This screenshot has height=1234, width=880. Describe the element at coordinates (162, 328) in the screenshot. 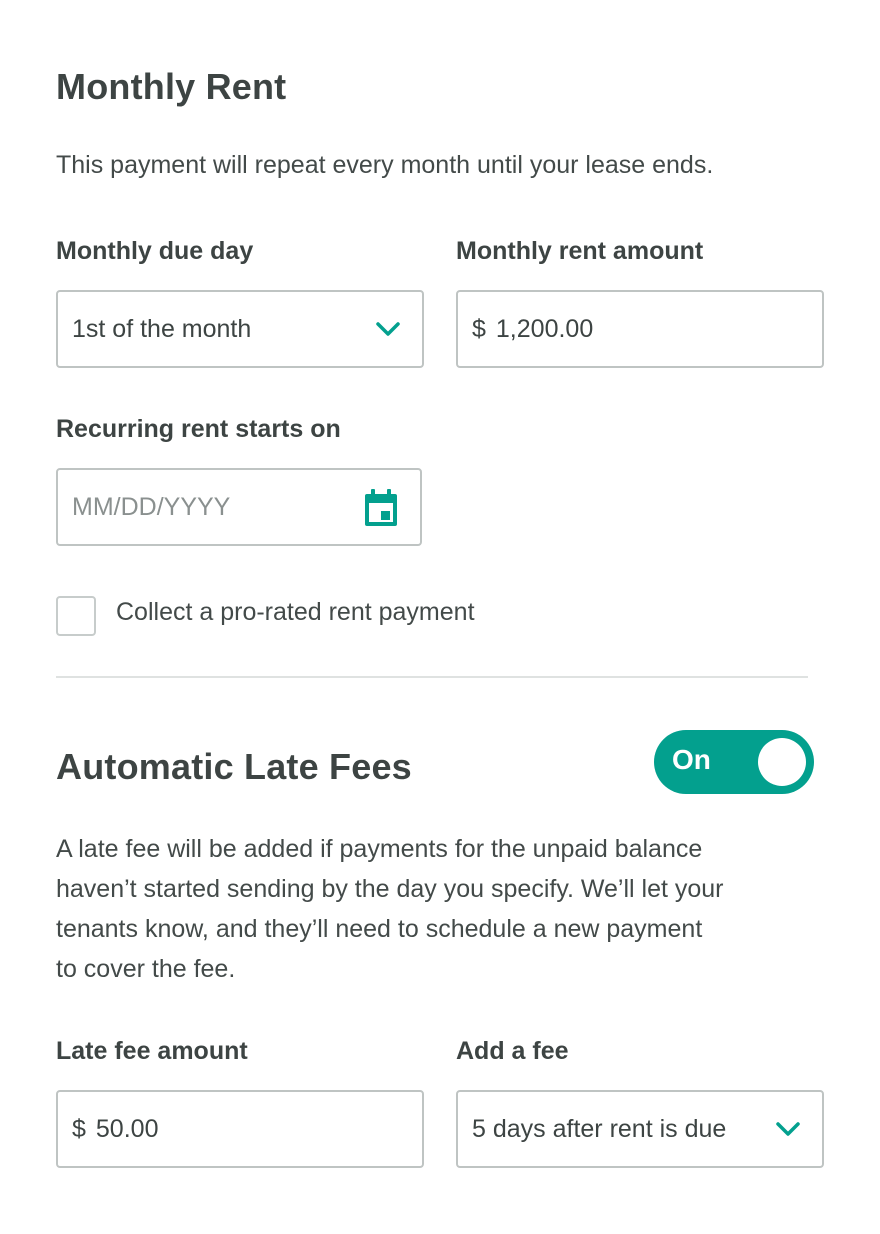

I see `due-day-value: 1st of the month` at that location.